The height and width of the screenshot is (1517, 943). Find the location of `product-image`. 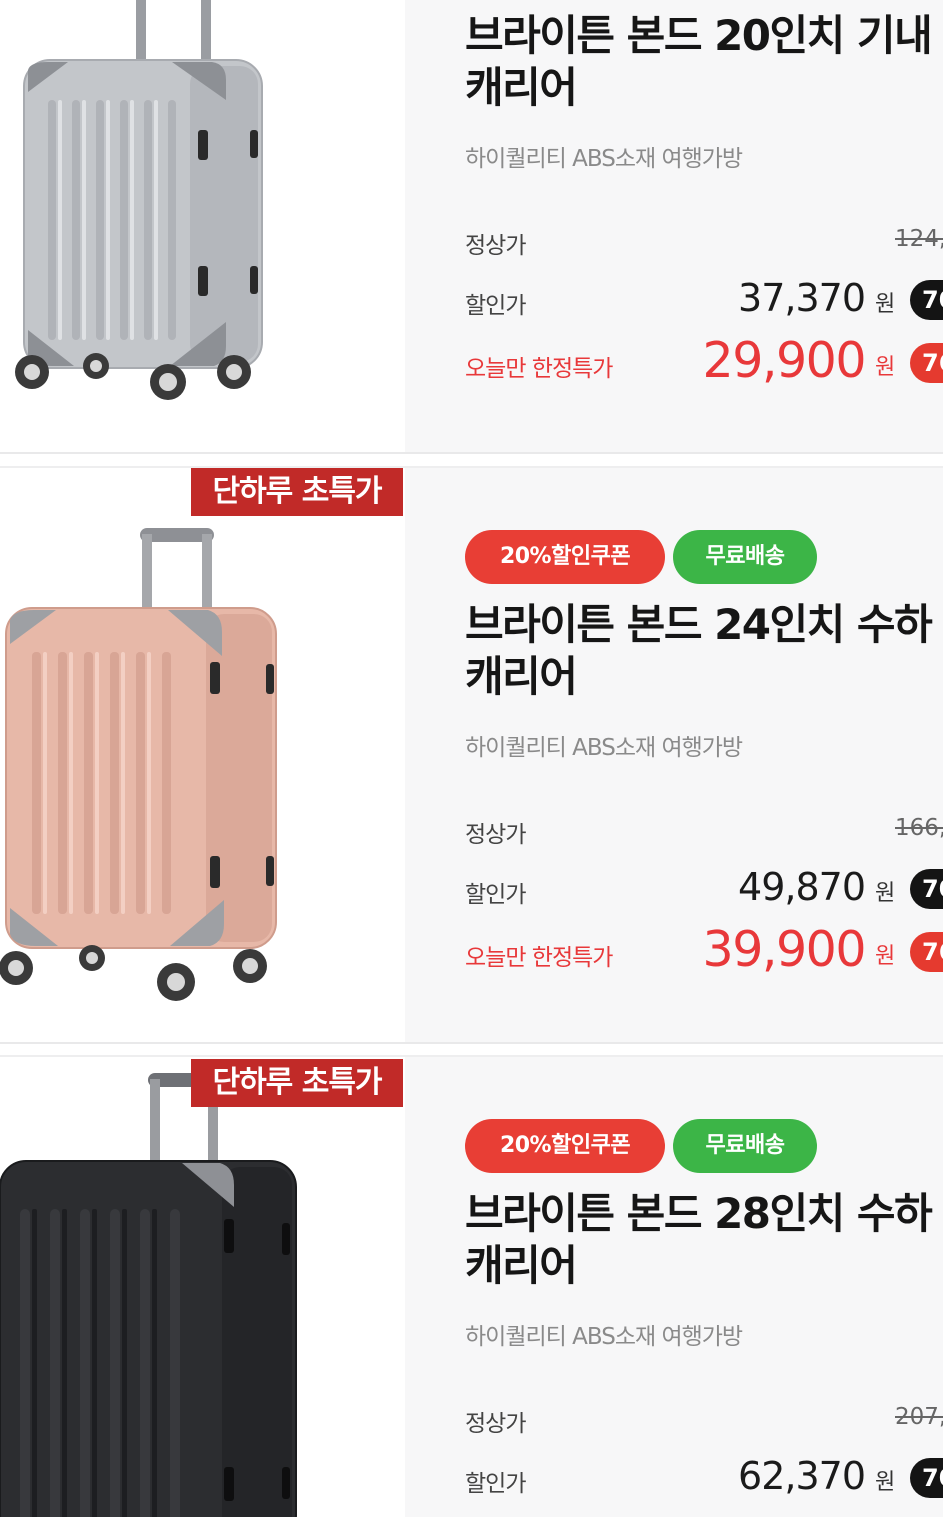

product-image is located at coordinates (202, 226).